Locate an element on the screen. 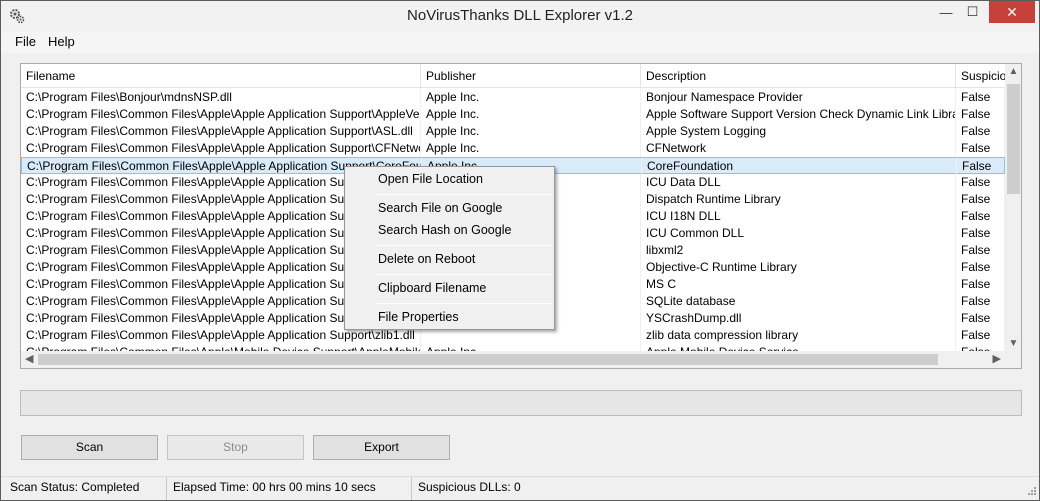 This screenshot has width=1040, height=501. scan-button: Scan is located at coordinates (89, 447).